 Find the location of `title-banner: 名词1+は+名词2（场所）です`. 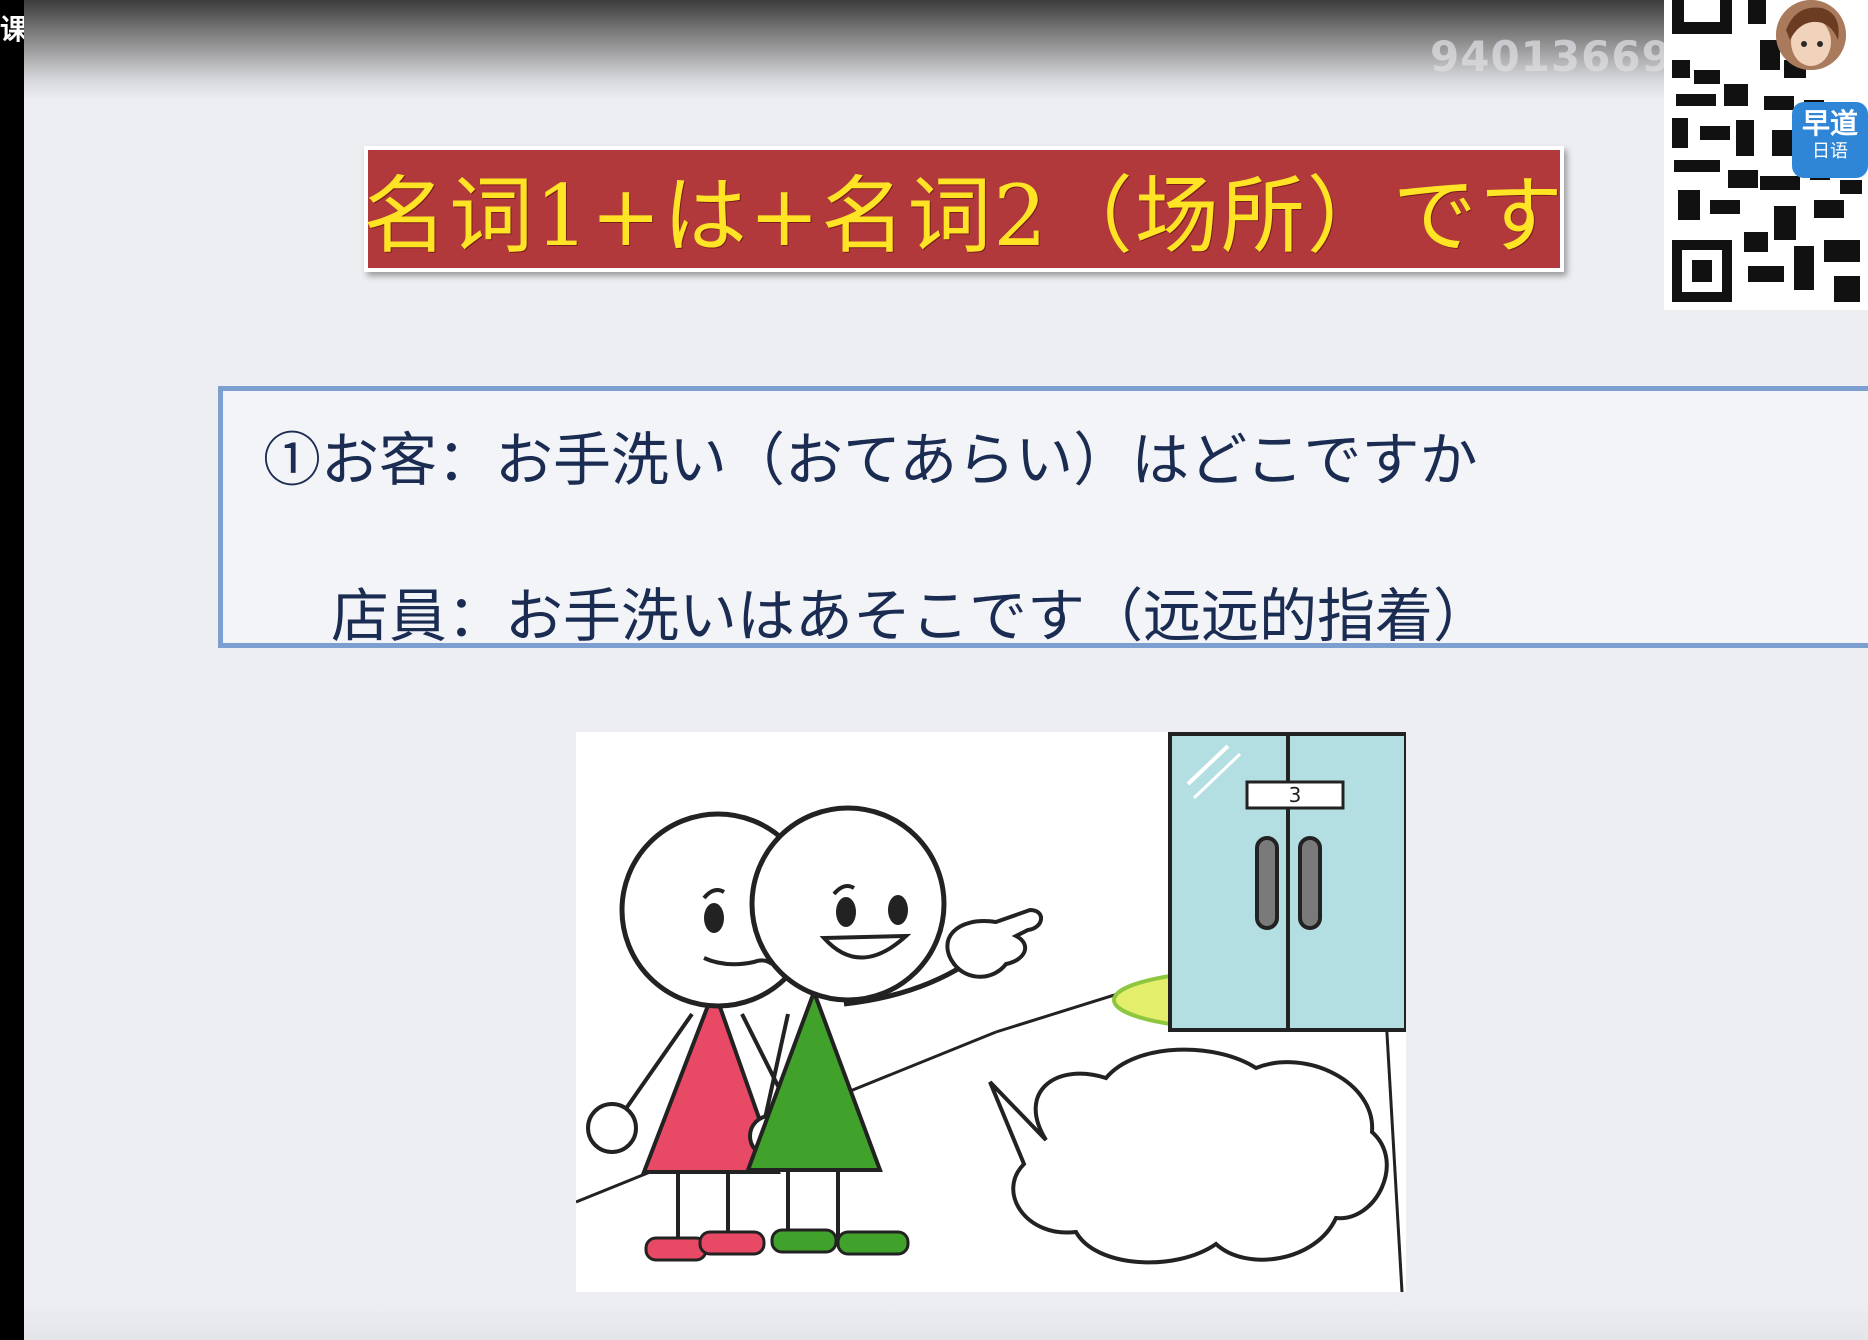

title-banner: 名词1+は+名词2（场所）です is located at coordinates (964, 209).